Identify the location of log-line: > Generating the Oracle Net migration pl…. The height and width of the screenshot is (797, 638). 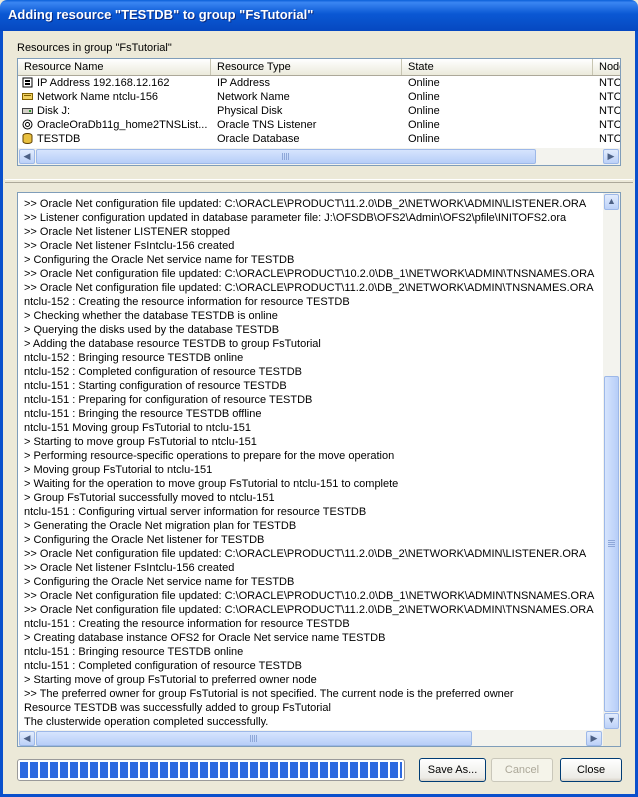
(160, 526).